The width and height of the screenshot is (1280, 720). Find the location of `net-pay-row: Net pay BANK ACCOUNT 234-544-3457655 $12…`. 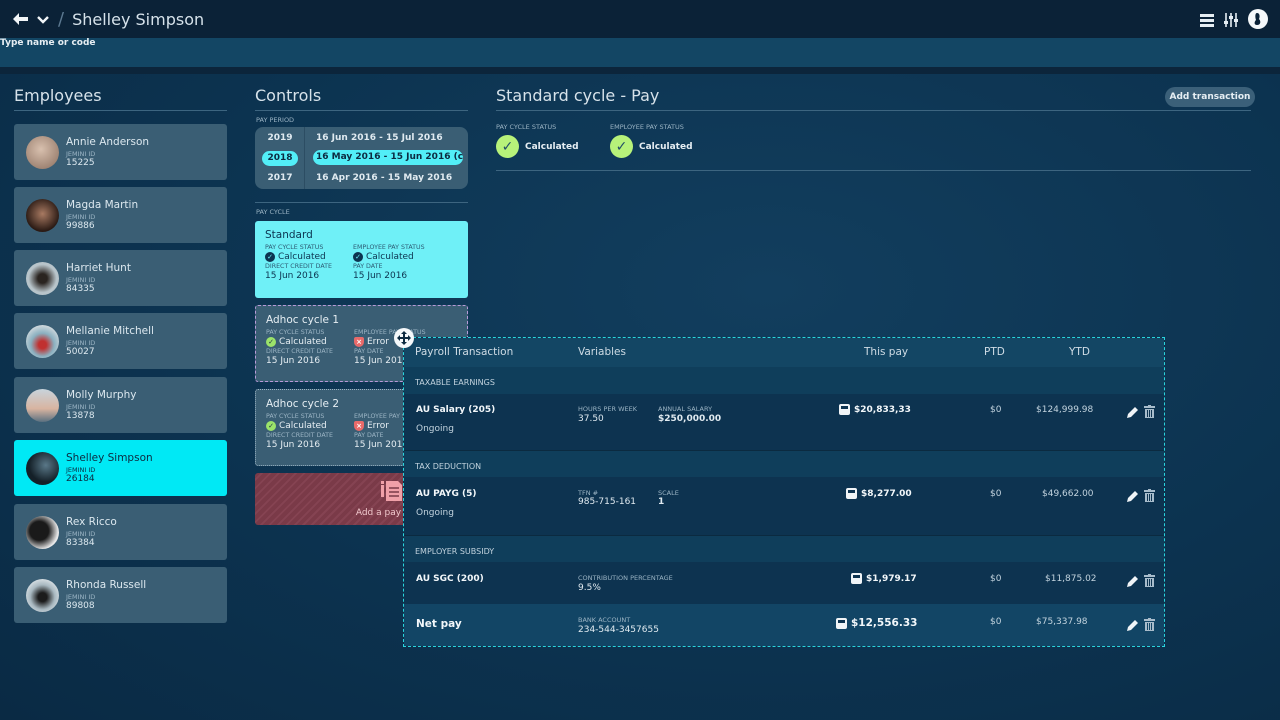

net-pay-row: Net pay BANK ACCOUNT 234-544-3457655 $12… is located at coordinates (784, 625).